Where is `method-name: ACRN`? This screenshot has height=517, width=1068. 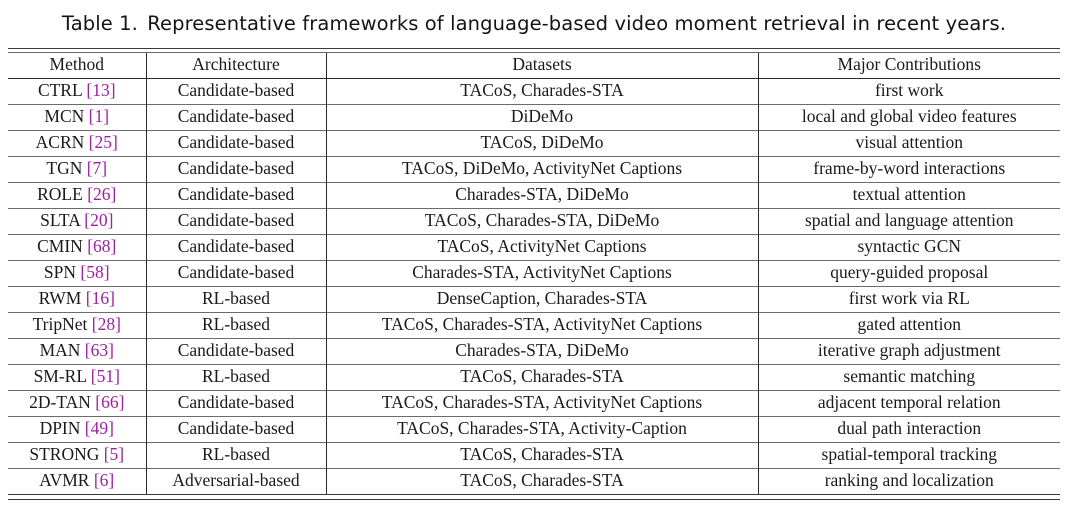
method-name: ACRN is located at coordinates (60, 142).